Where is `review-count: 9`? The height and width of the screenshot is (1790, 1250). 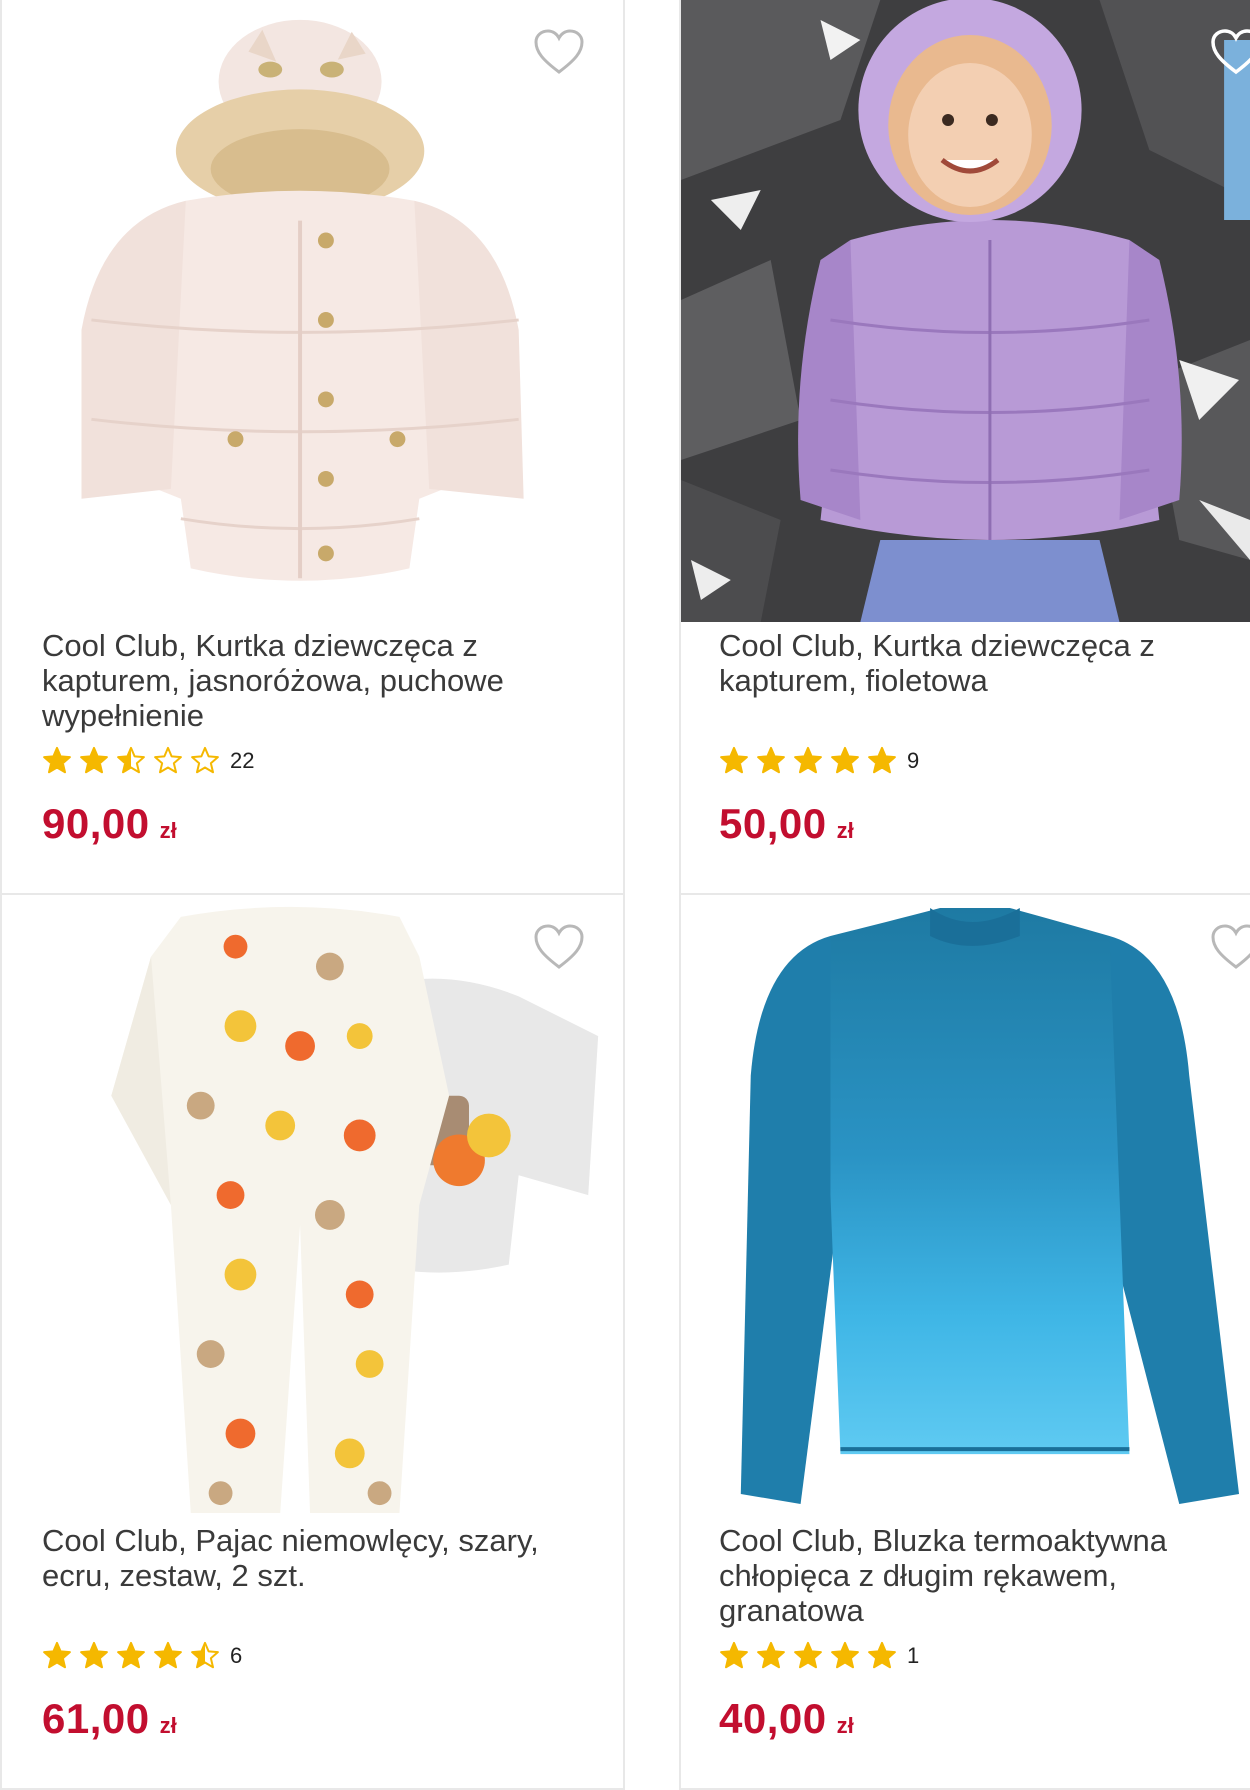
review-count: 9 is located at coordinates (913, 760).